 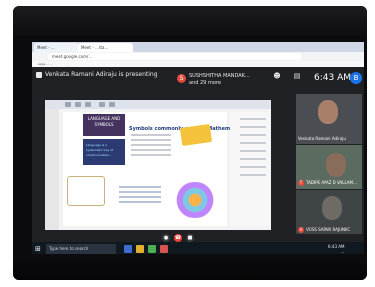 I want to click on leave-call-button: ☎, so click(x=178, y=238).